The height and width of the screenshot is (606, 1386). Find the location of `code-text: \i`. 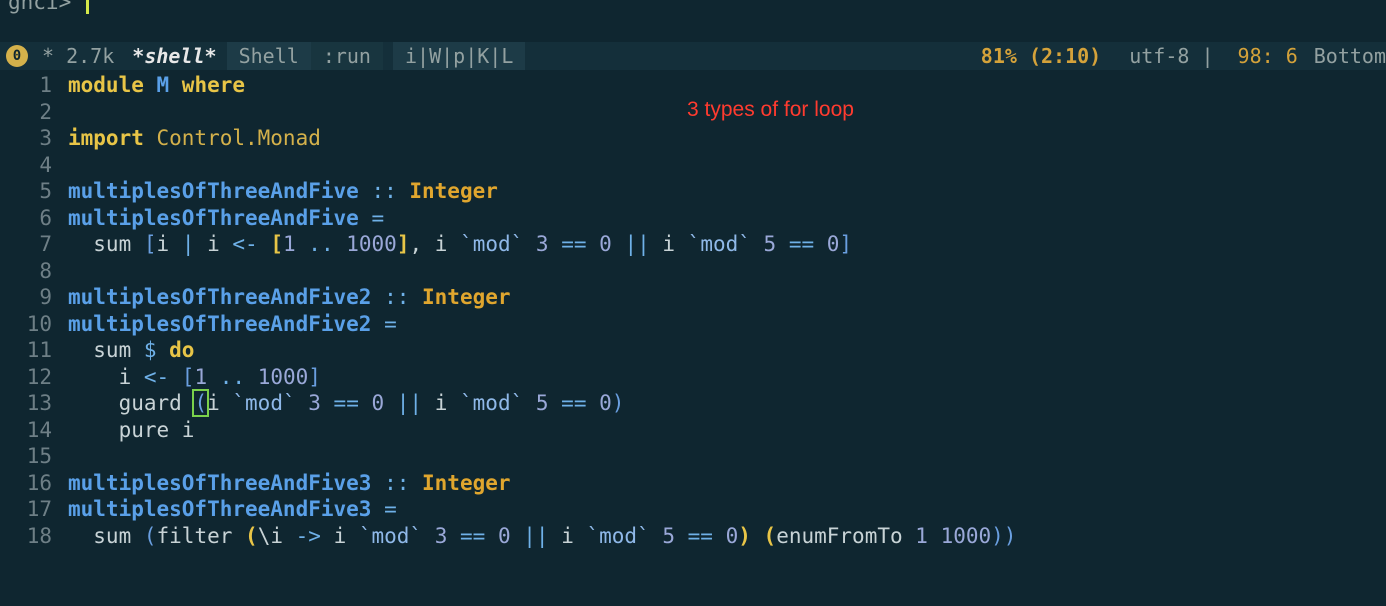

code-text: \i is located at coordinates (276, 535).